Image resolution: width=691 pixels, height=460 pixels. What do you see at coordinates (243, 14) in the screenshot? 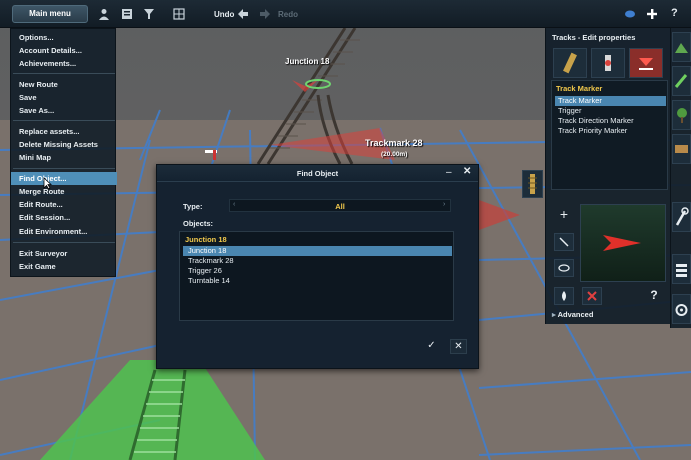
I see `undo-arrow-icon` at bounding box center [243, 14].